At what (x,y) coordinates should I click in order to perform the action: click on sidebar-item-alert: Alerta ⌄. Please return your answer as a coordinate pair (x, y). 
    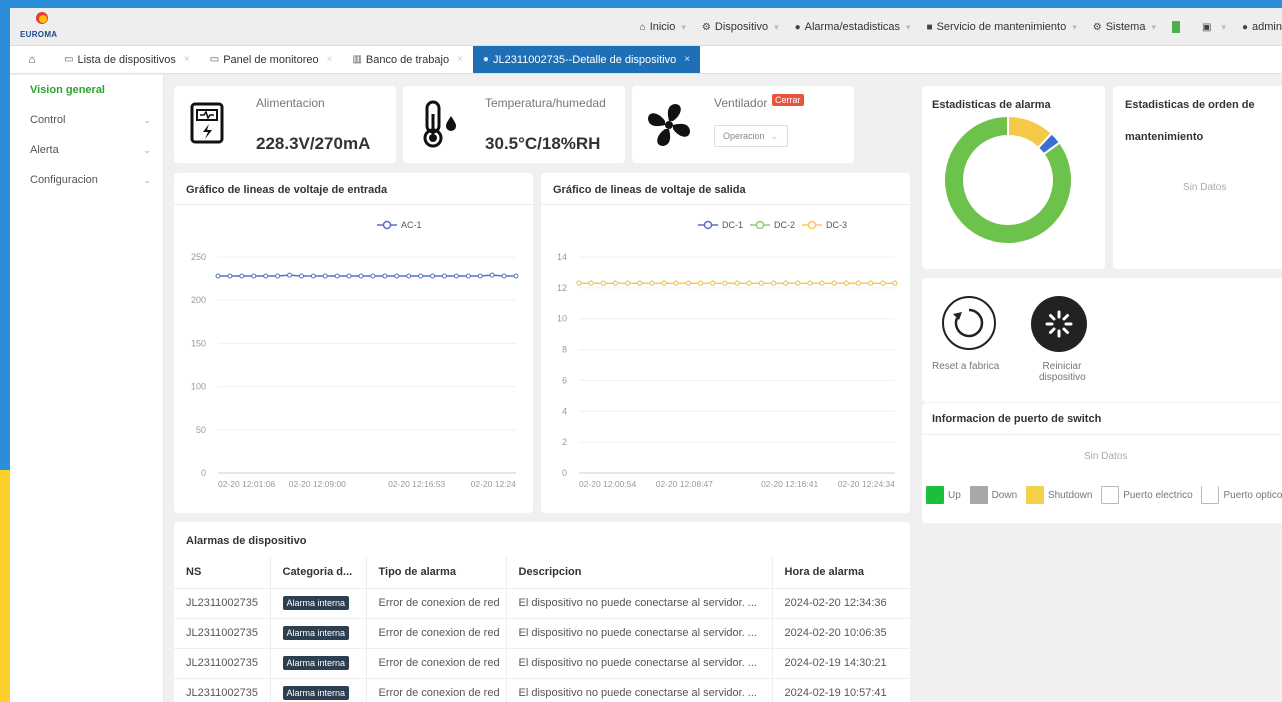
    Looking at the image, I should click on (86, 150).